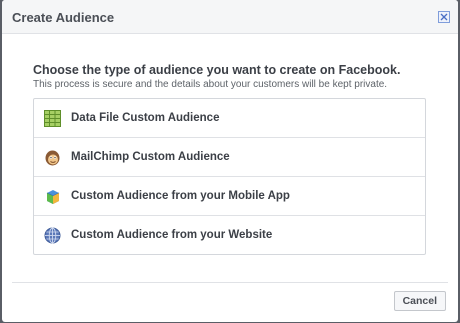 The width and height of the screenshot is (460, 323). What do you see at coordinates (180, 196) in the screenshot?
I see `option-label: Custom Audience from your Mobile App` at bounding box center [180, 196].